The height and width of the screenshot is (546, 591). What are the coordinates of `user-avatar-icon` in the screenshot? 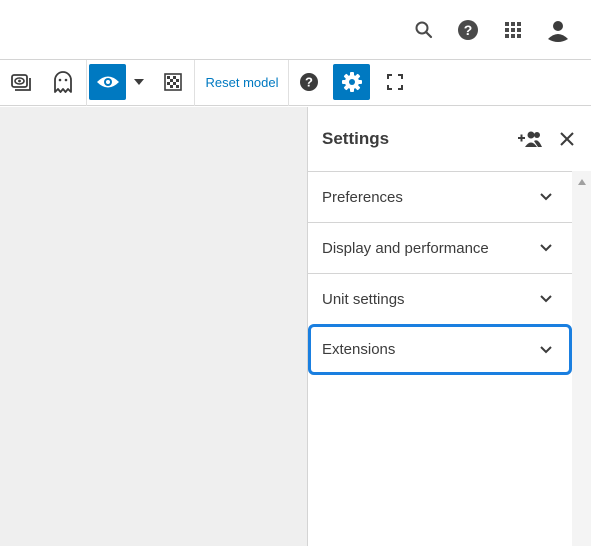 It's located at (558, 30).